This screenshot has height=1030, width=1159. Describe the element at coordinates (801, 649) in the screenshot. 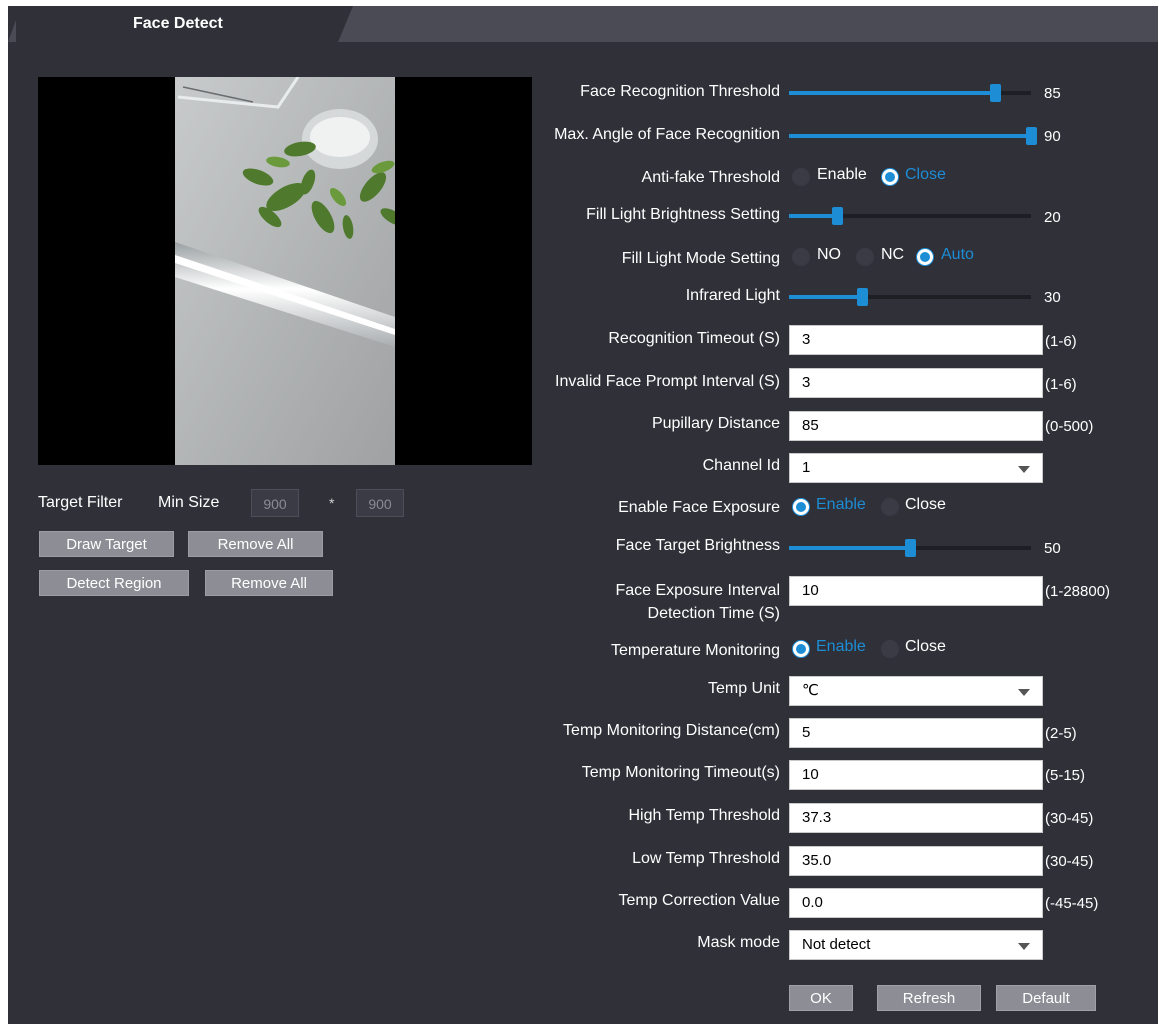

I see `temp-monitoring-enable-radio` at that location.